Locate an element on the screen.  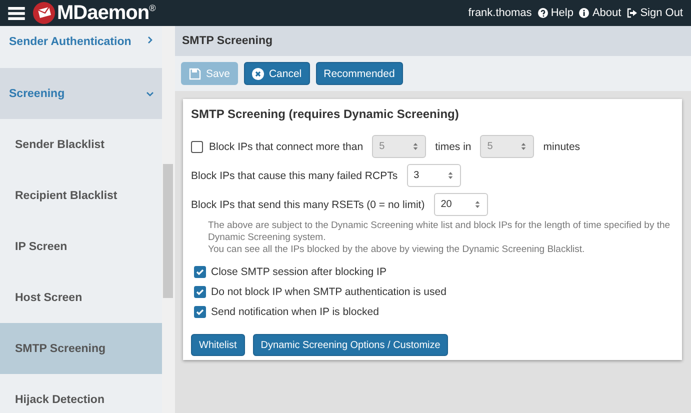
sidebar-item: IP Screen is located at coordinates (81, 246).